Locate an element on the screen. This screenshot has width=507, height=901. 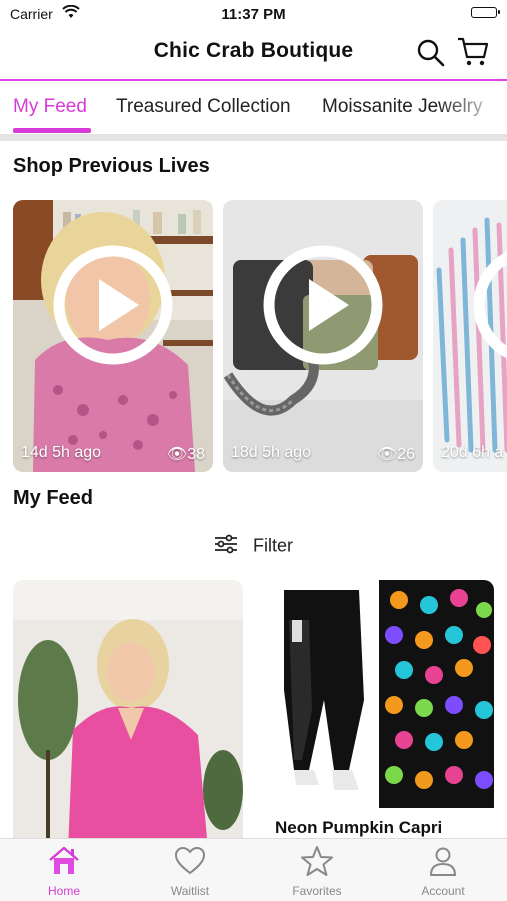
product-name: Neon Pumpkin Capri is located at coordinates (358, 828).